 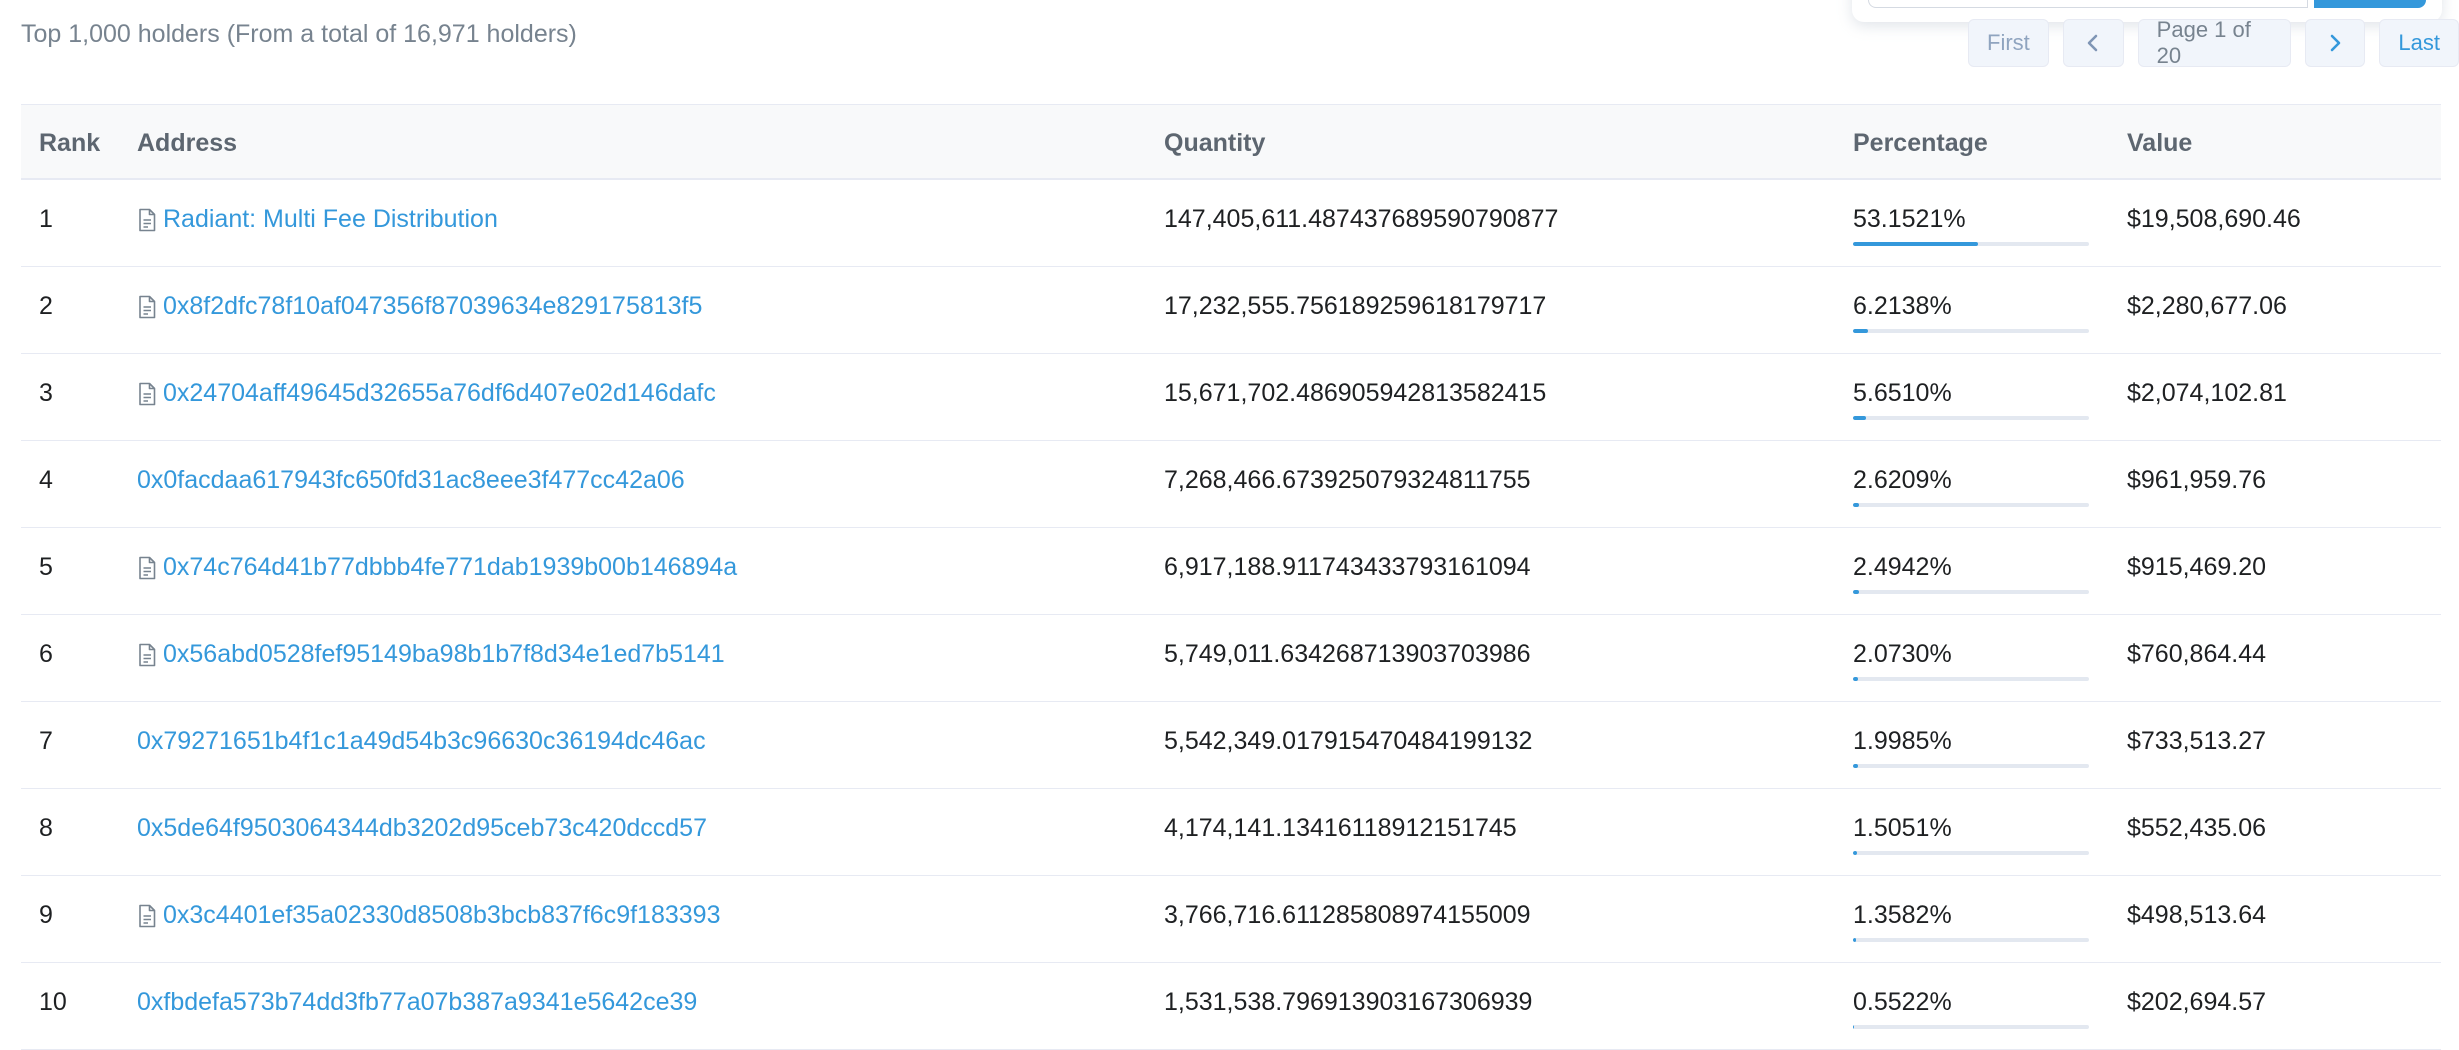 I want to click on table-header: Rank Address Quantity Percentage Value, so click(x=1231, y=142).